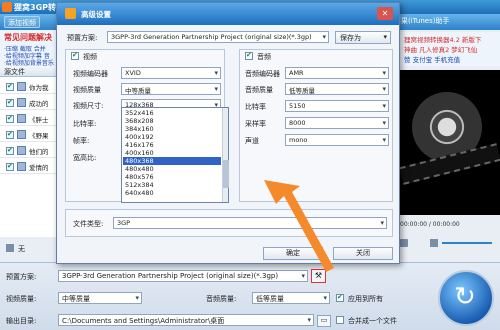  What do you see at coordinates (172, 169) in the screenshot?
I see `dropdown-option: 480x480` at bounding box center [172, 169].